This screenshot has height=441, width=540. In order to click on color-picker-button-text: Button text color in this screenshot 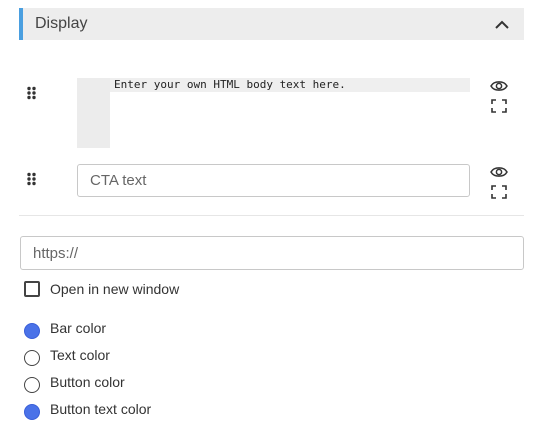, I will do `click(88, 410)`.